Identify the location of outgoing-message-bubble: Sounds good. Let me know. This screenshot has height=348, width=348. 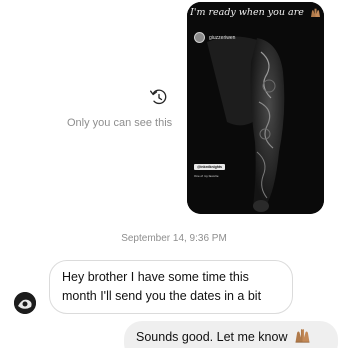
(231, 334).